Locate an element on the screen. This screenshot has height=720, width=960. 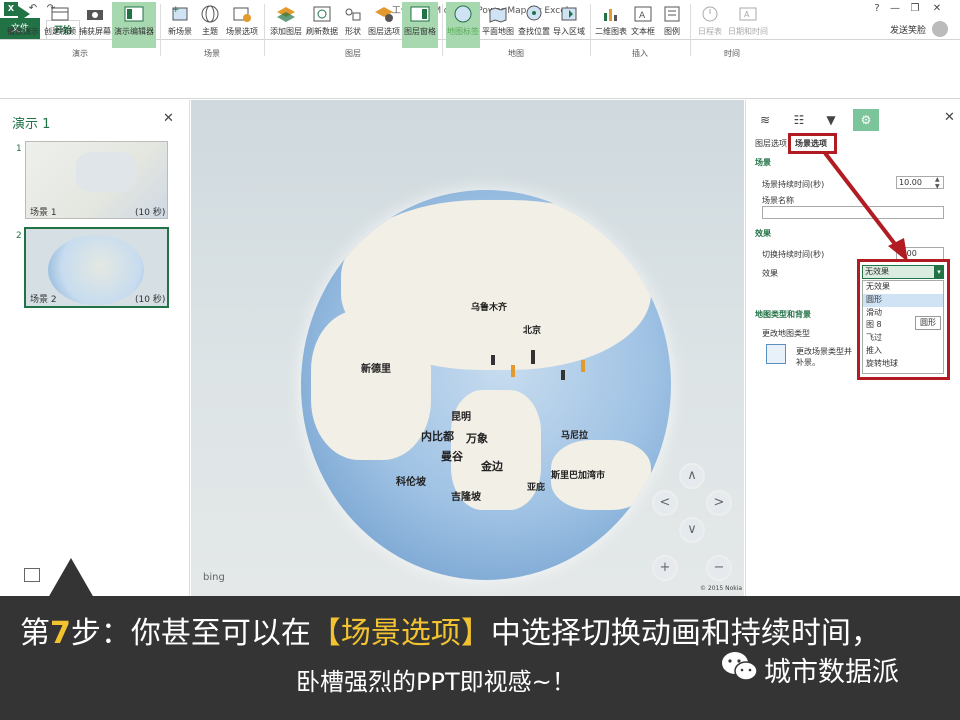
layer-options-button: 图层选项 is located at coordinates (384, 25).